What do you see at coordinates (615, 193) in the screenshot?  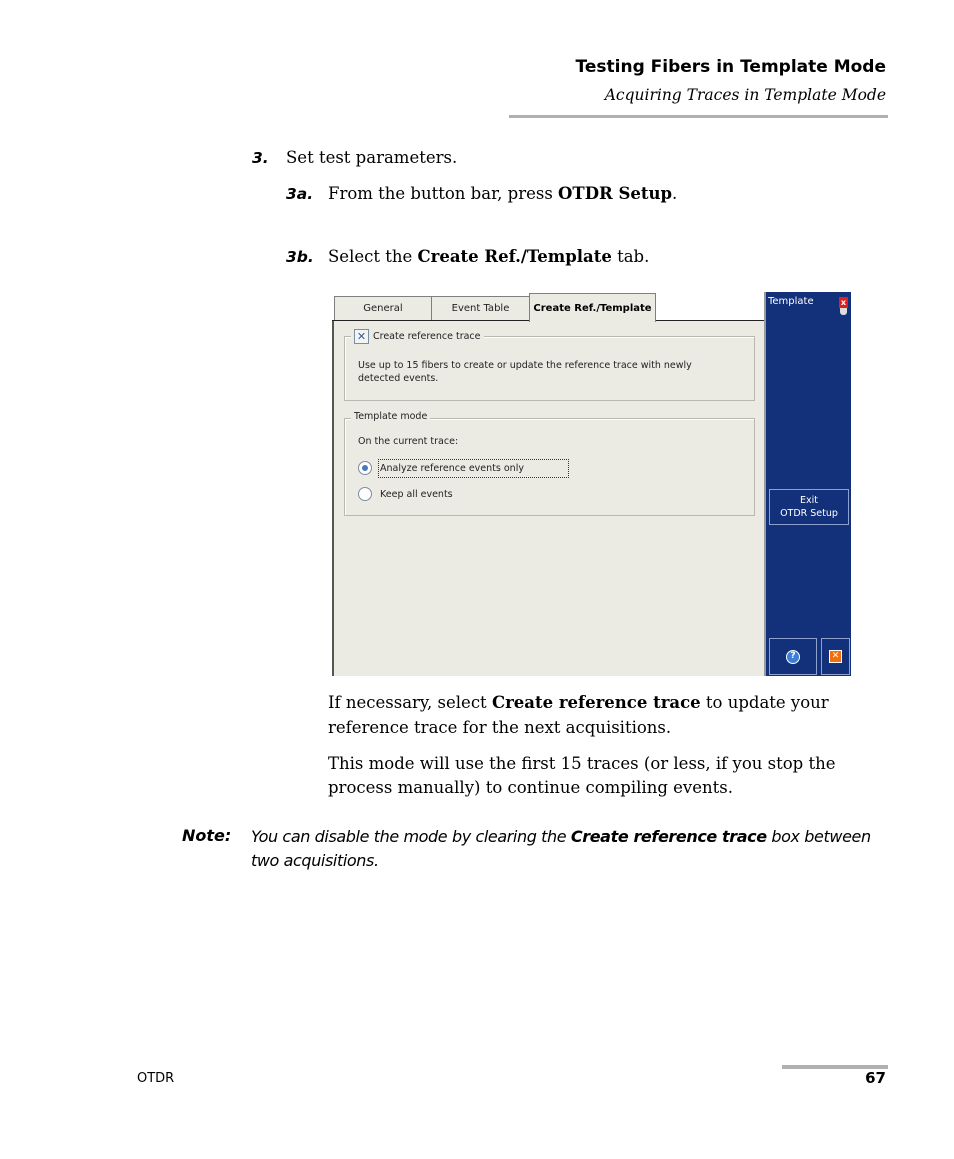 I see `step-3a-bold: OTDR Setup` at bounding box center [615, 193].